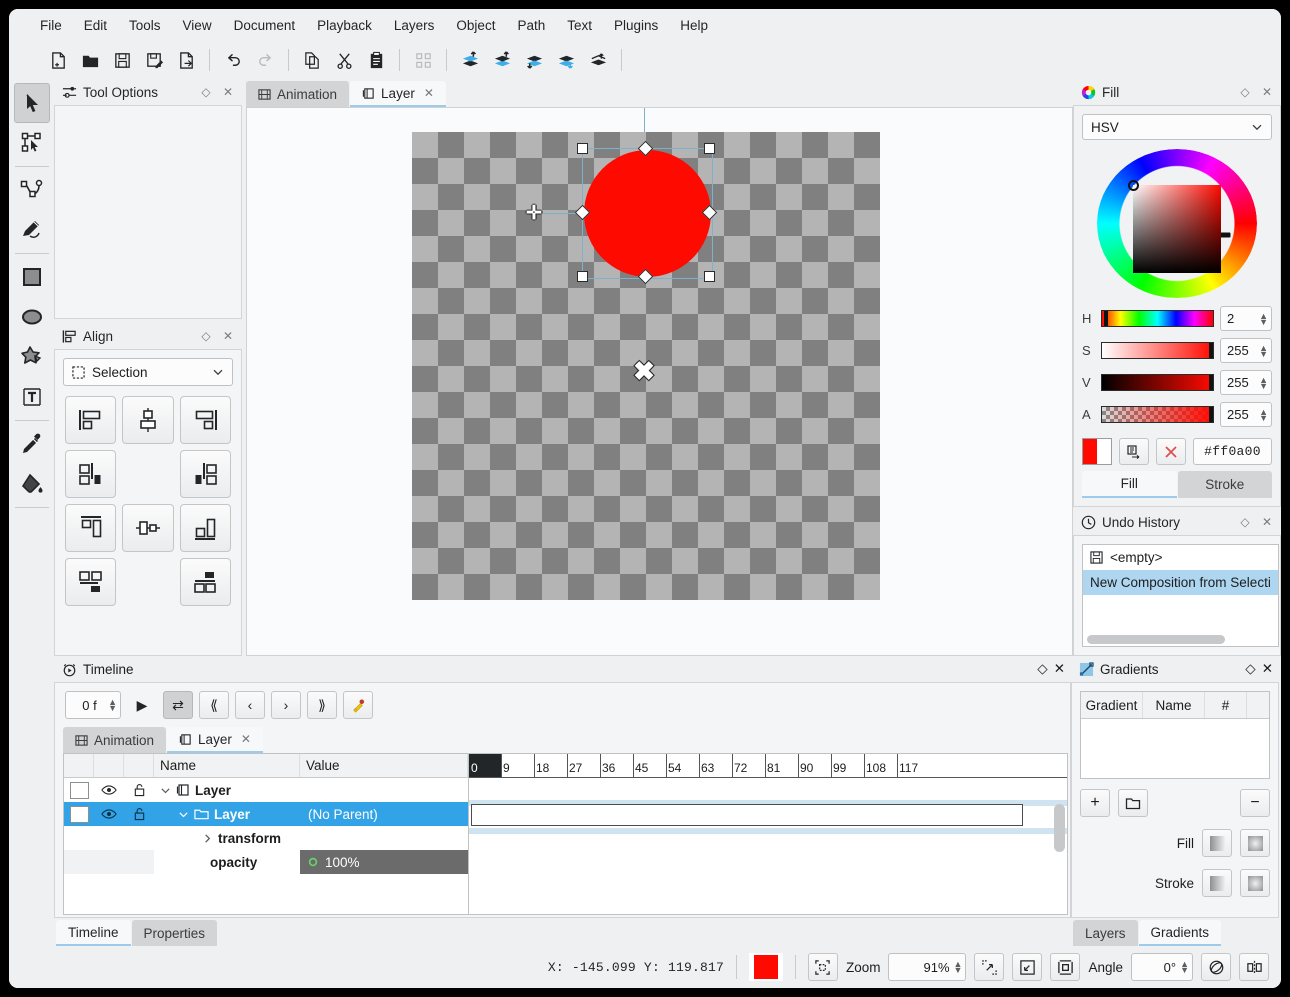  What do you see at coordinates (205, 474) in the screenshot?
I see `align-right-to-anchor-button` at bounding box center [205, 474].